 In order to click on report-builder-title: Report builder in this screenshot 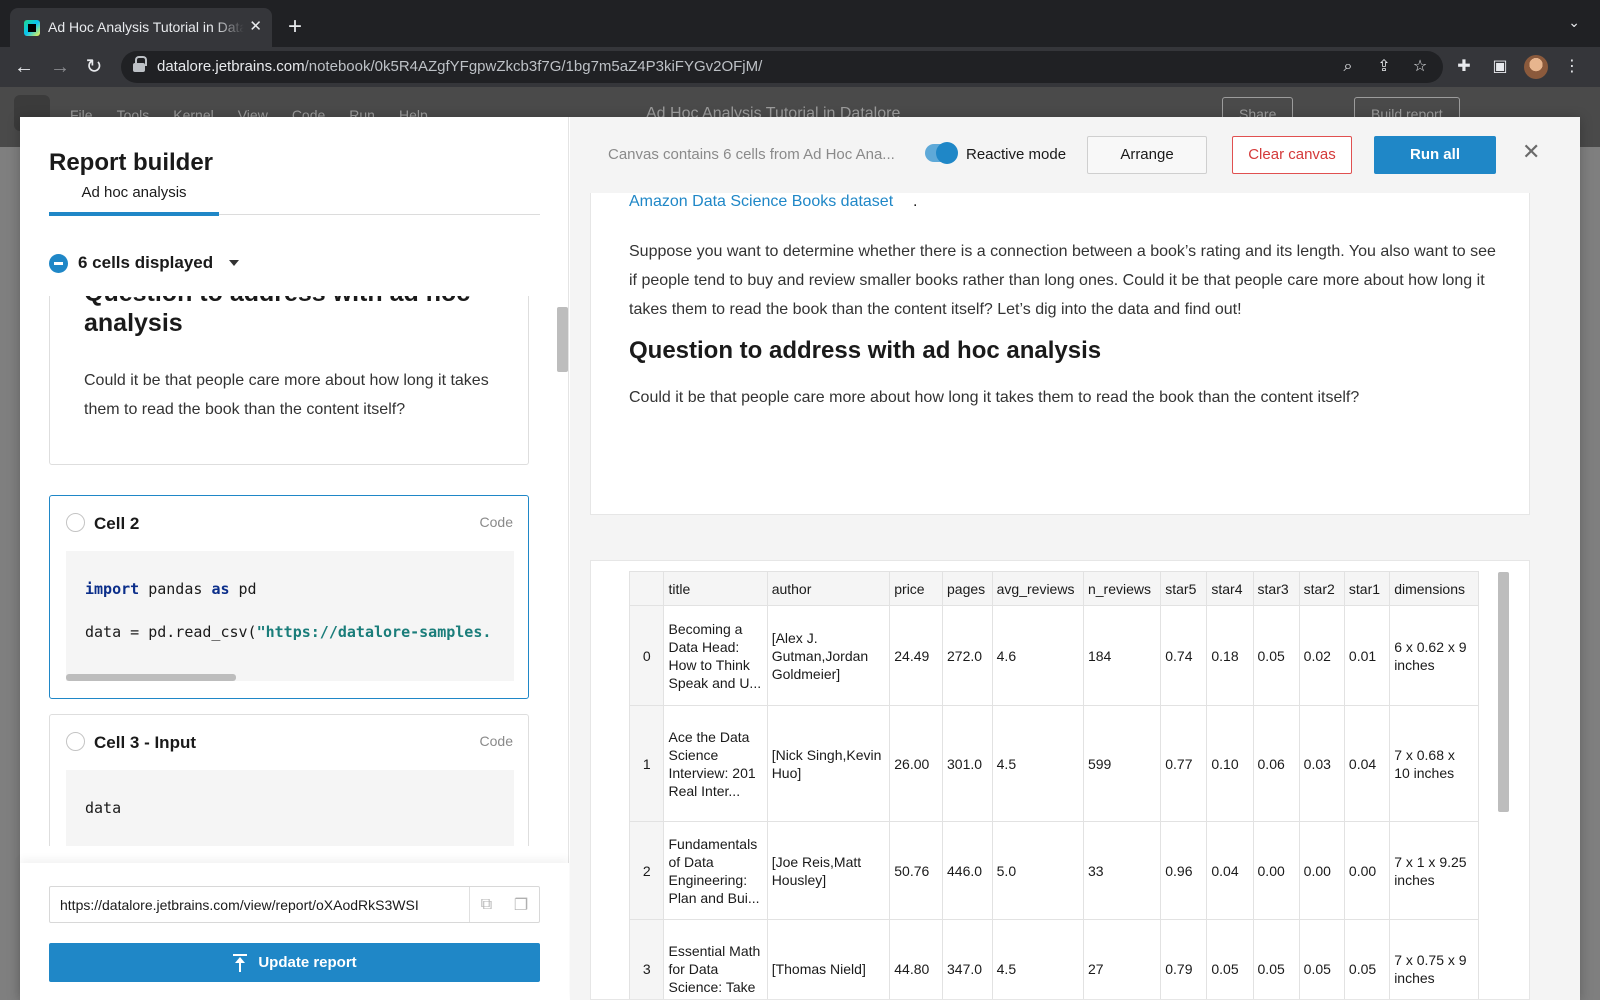, I will do `click(131, 162)`.